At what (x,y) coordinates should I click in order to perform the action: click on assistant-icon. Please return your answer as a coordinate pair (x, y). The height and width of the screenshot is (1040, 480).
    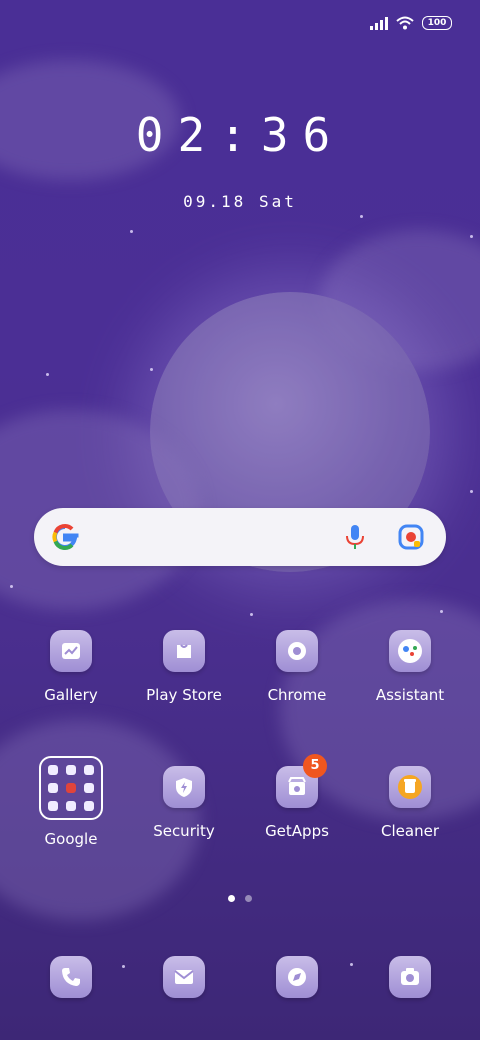
    Looking at the image, I should click on (410, 651).